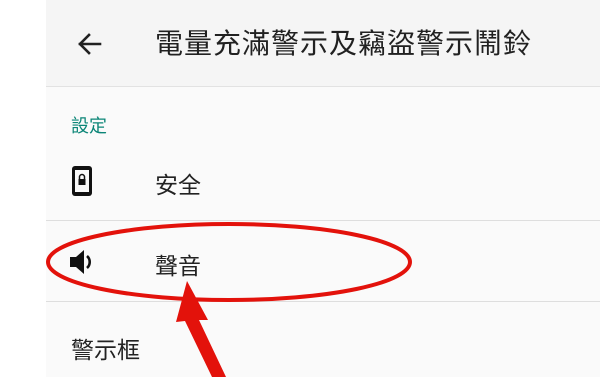 The width and height of the screenshot is (600, 383). I want to click on settings-item-label: 警示框, so click(105, 351).